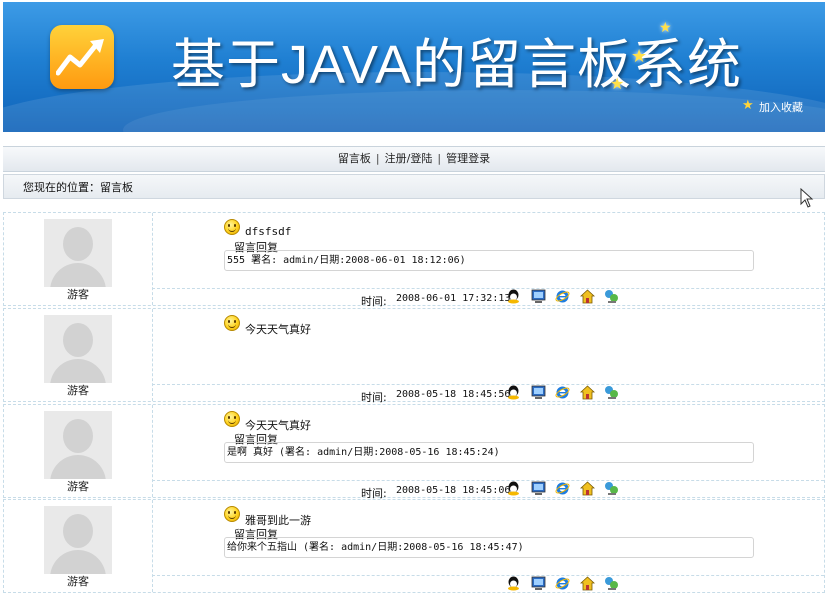  Describe the element at coordinates (354, 158) in the screenshot. I see `nav-guestbook: 留言板` at that location.